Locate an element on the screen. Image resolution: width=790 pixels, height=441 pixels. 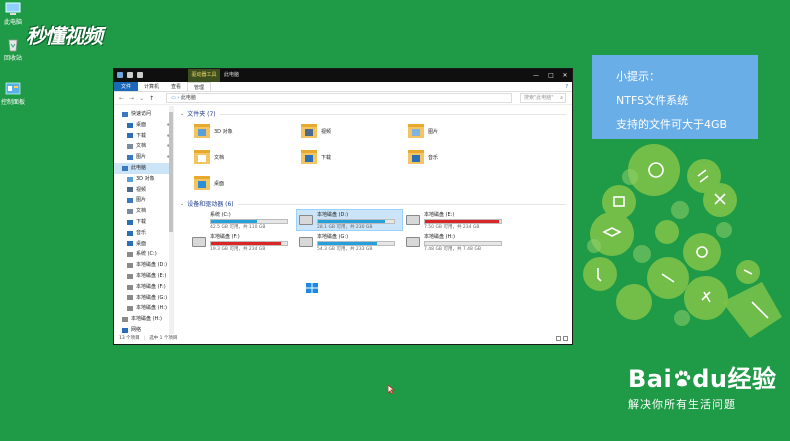
recent-chevron-icon: ⌄ is located at coordinates (141, 98).